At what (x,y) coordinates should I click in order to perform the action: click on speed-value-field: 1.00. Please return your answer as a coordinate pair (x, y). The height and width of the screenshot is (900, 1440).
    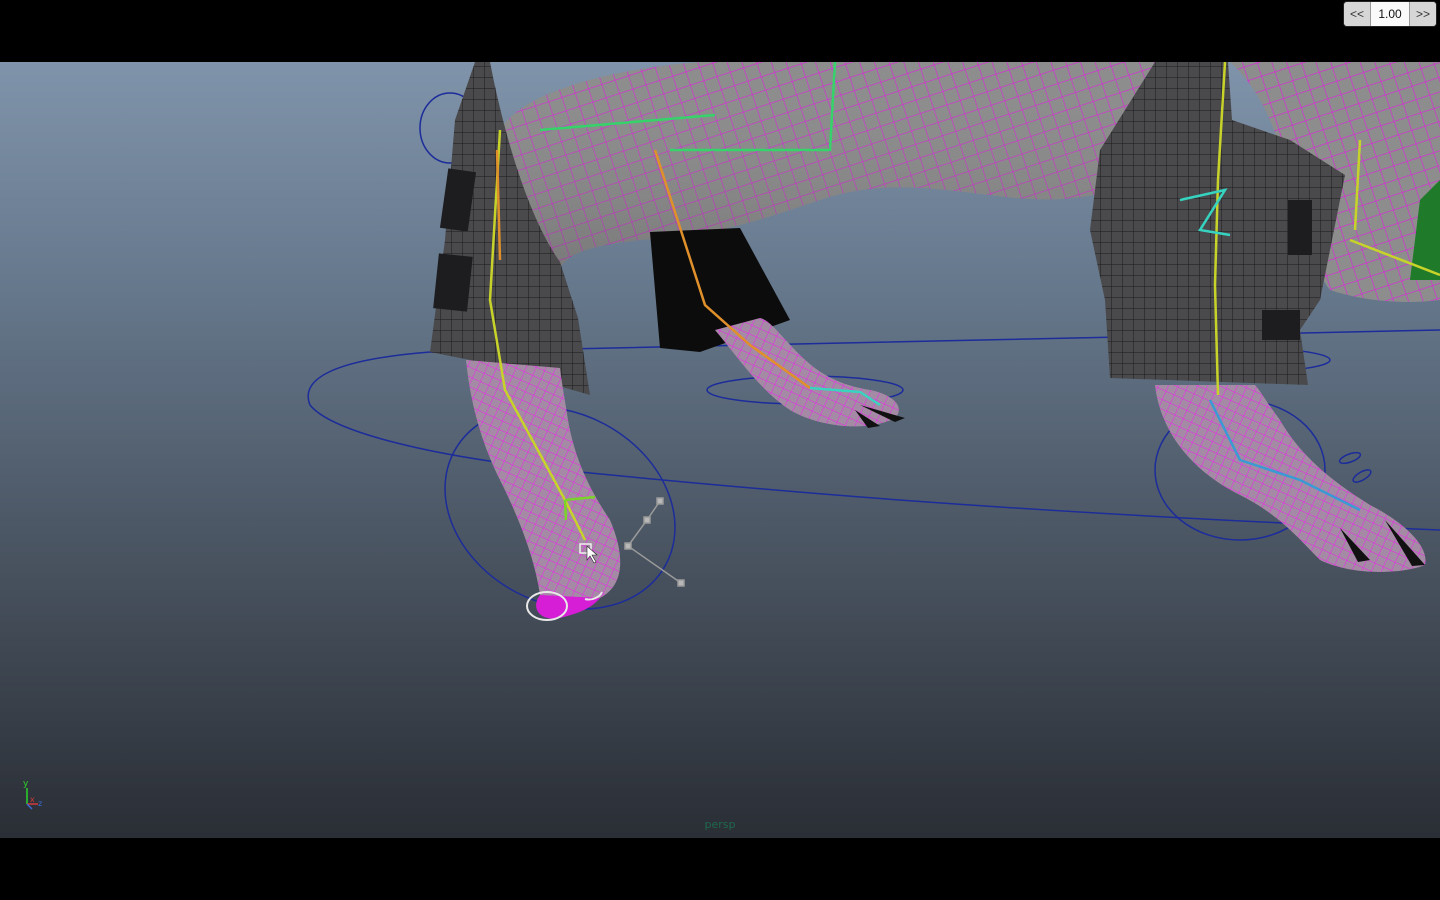
    Looking at the image, I should click on (1390, 14).